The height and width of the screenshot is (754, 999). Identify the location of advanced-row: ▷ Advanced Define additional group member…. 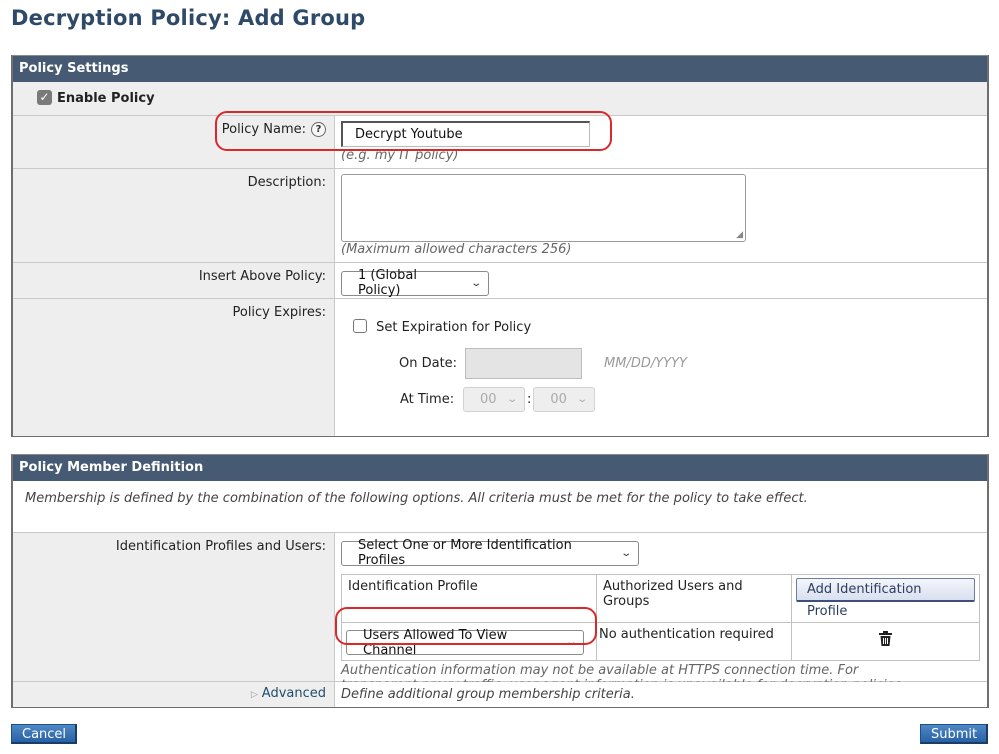
(500, 694).